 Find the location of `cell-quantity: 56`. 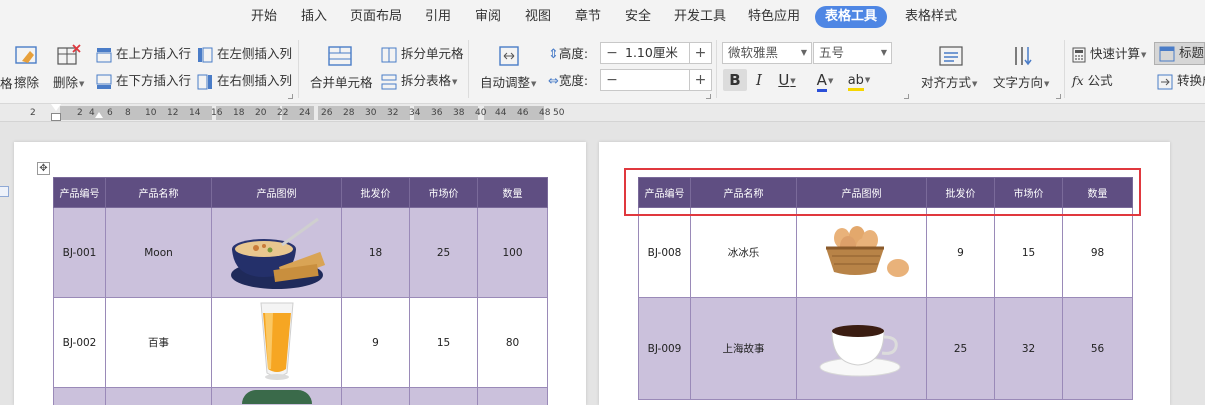

cell-quantity: 56 is located at coordinates (1097, 348).